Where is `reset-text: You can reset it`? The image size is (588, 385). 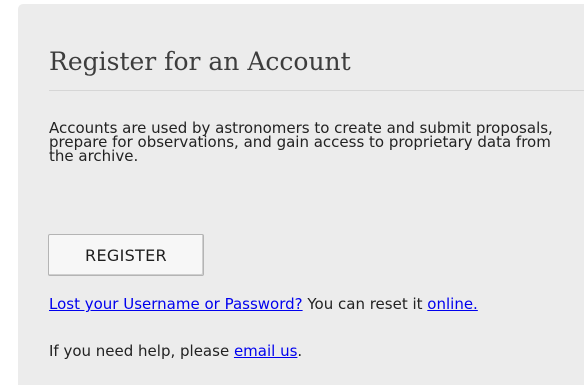 reset-text: You can reset it is located at coordinates (365, 304).